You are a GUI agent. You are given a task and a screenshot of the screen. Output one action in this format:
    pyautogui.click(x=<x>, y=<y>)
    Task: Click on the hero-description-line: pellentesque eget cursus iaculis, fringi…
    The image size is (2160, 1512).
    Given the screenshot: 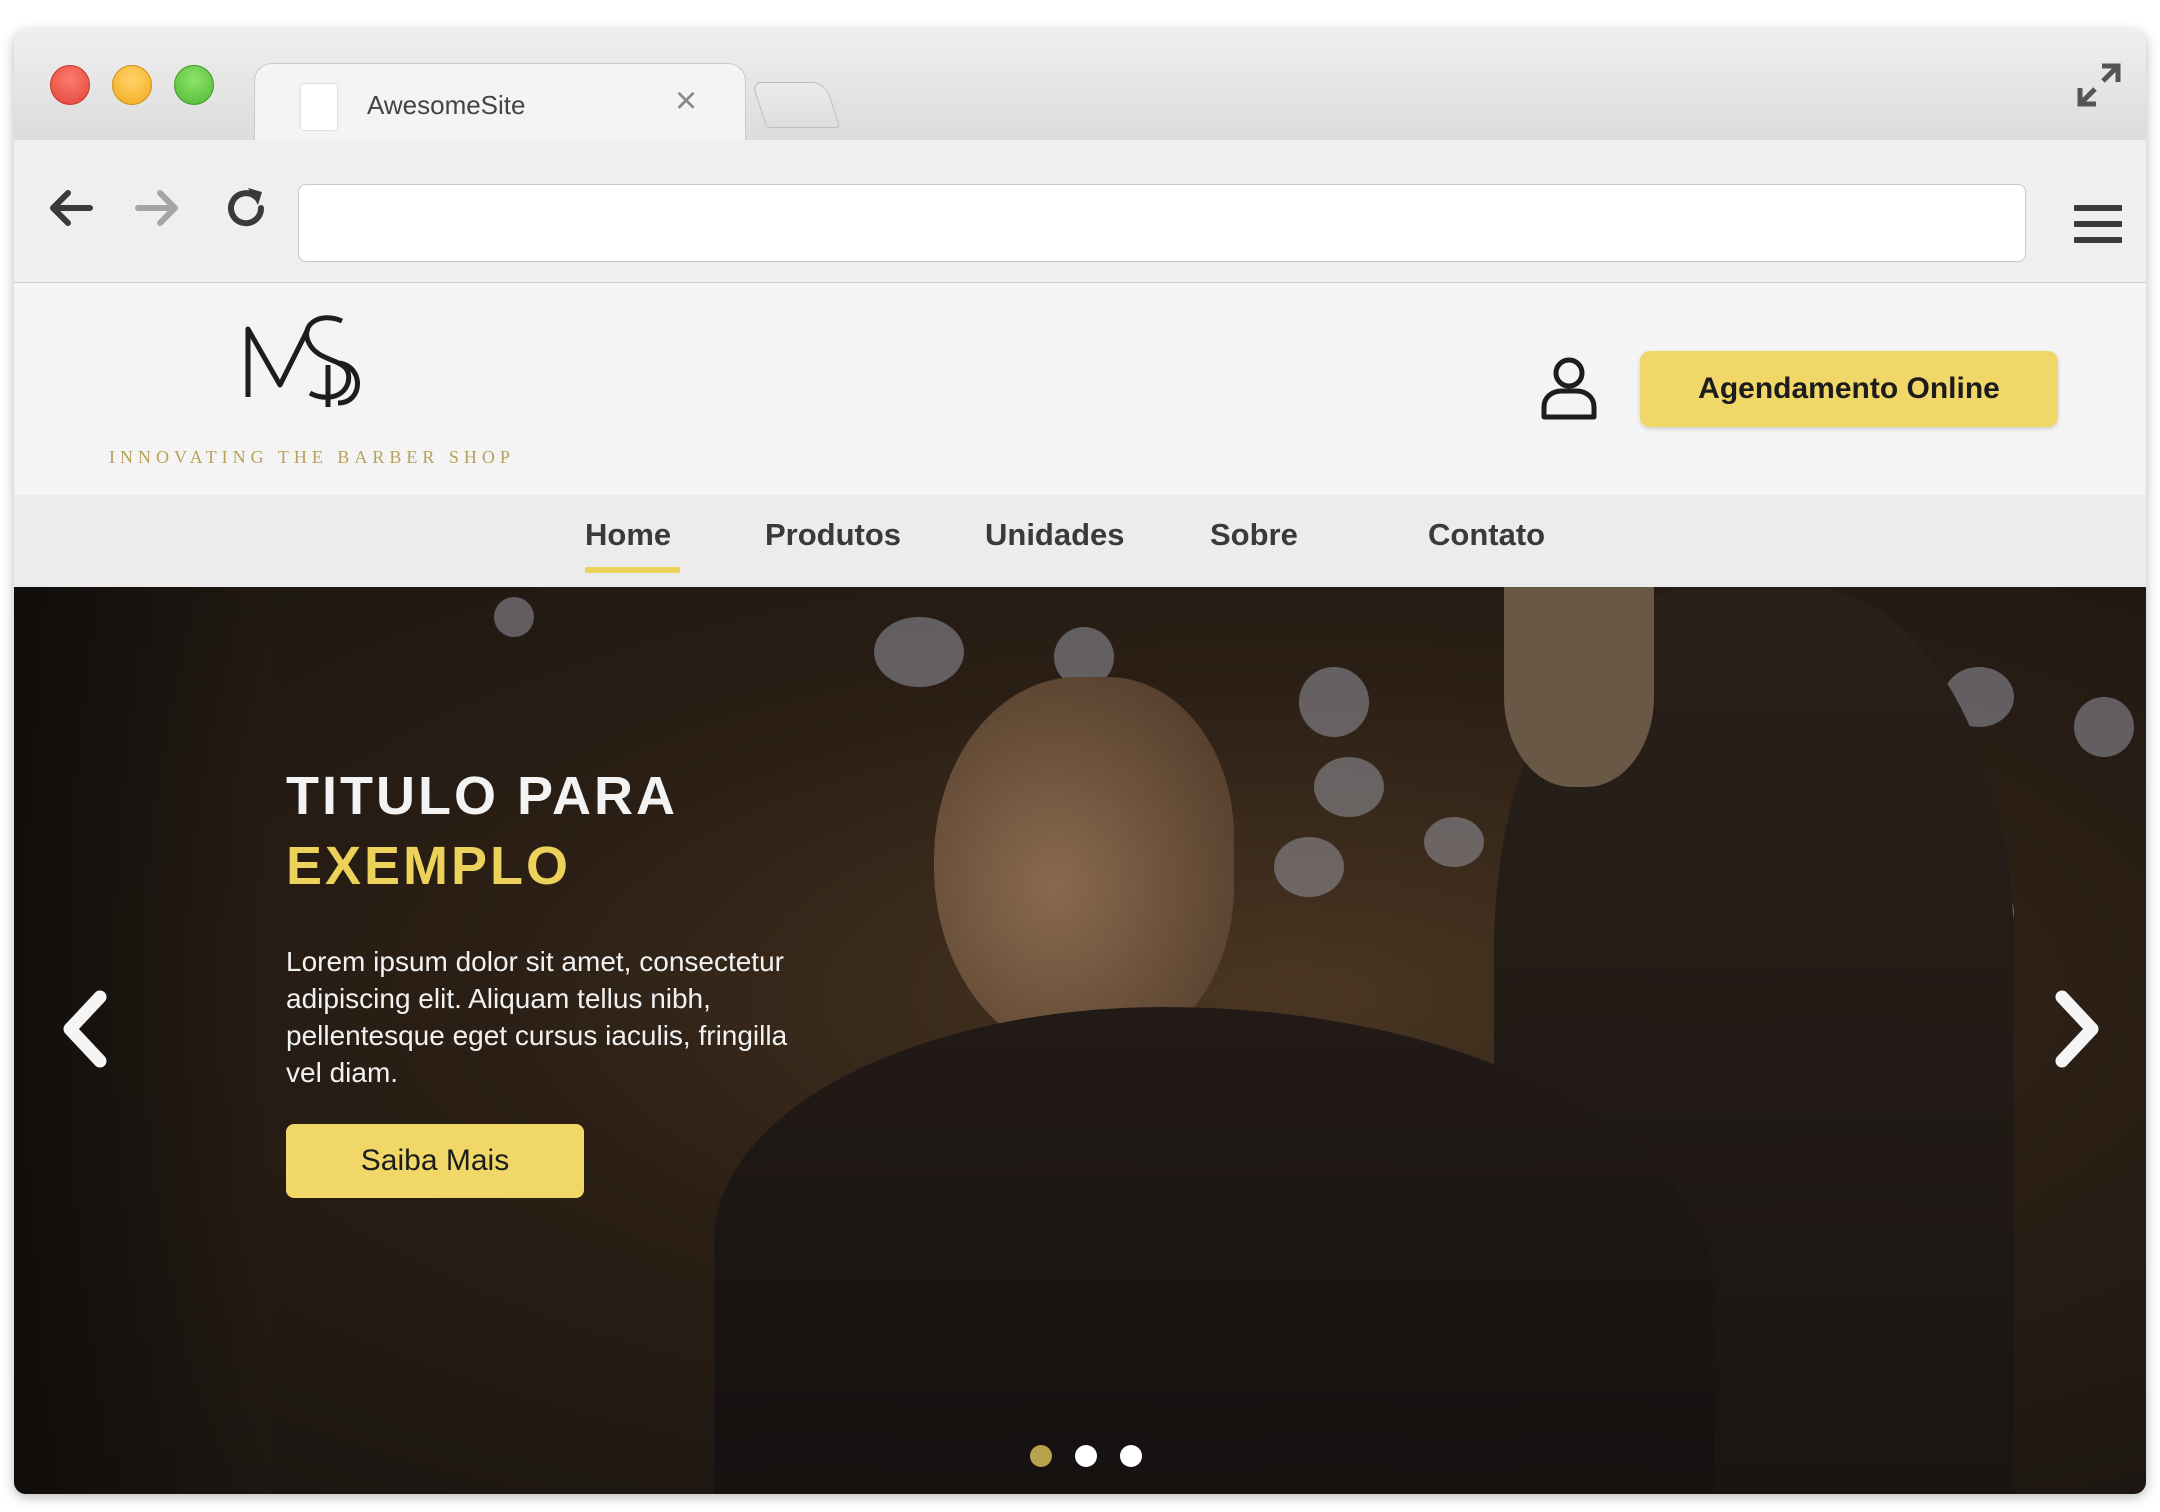 What is the action you would take?
    pyautogui.click(x=537, y=1035)
    